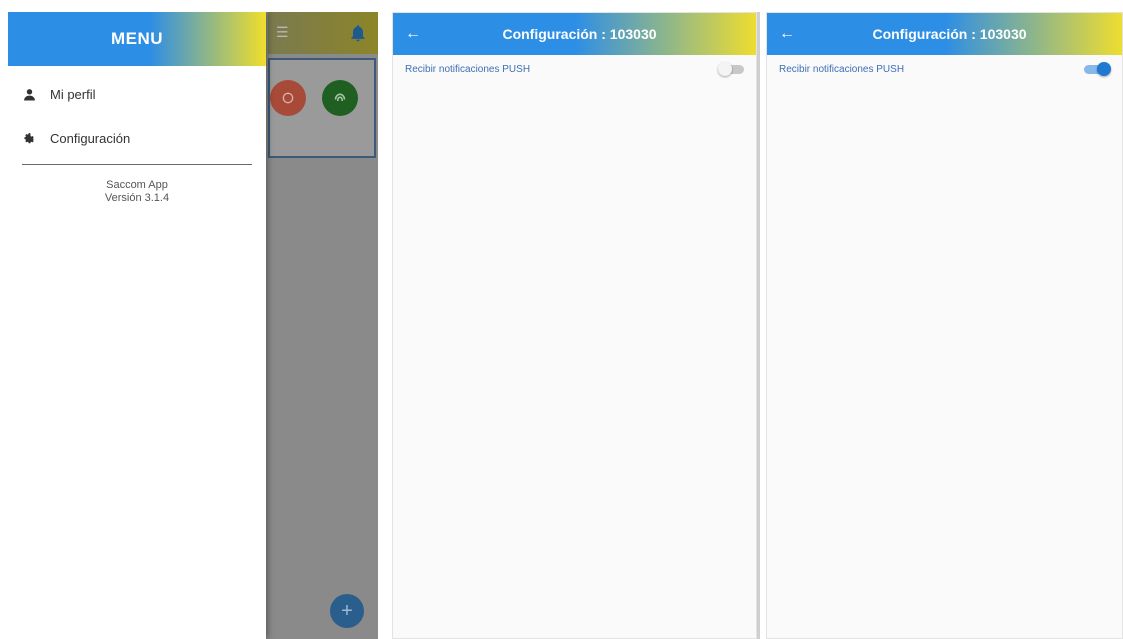 The height and width of the screenshot is (639, 1123). What do you see at coordinates (282, 32) in the screenshot?
I see `menu-icon: ☰` at bounding box center [282, 32].